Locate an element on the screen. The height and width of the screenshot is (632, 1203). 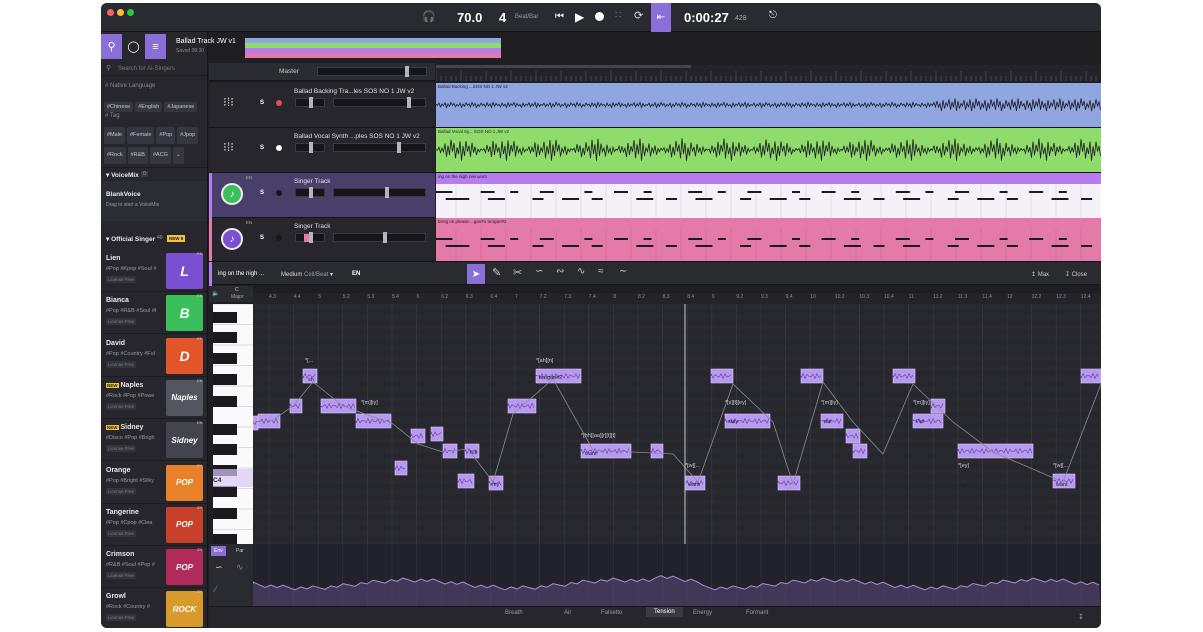
close-window-icon is located at coordinates (110, 12).